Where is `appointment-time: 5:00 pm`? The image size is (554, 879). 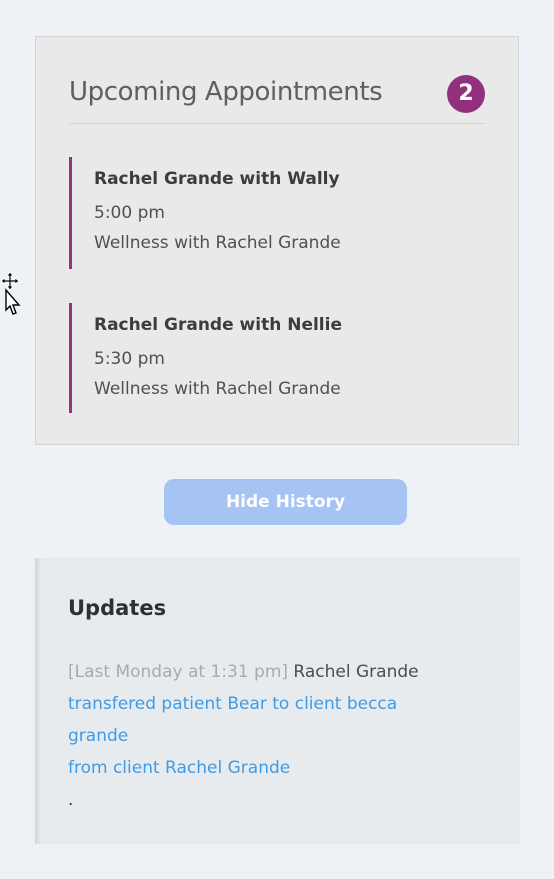
appointment-time: 5:00 pm is located at coordinates (129, 213).